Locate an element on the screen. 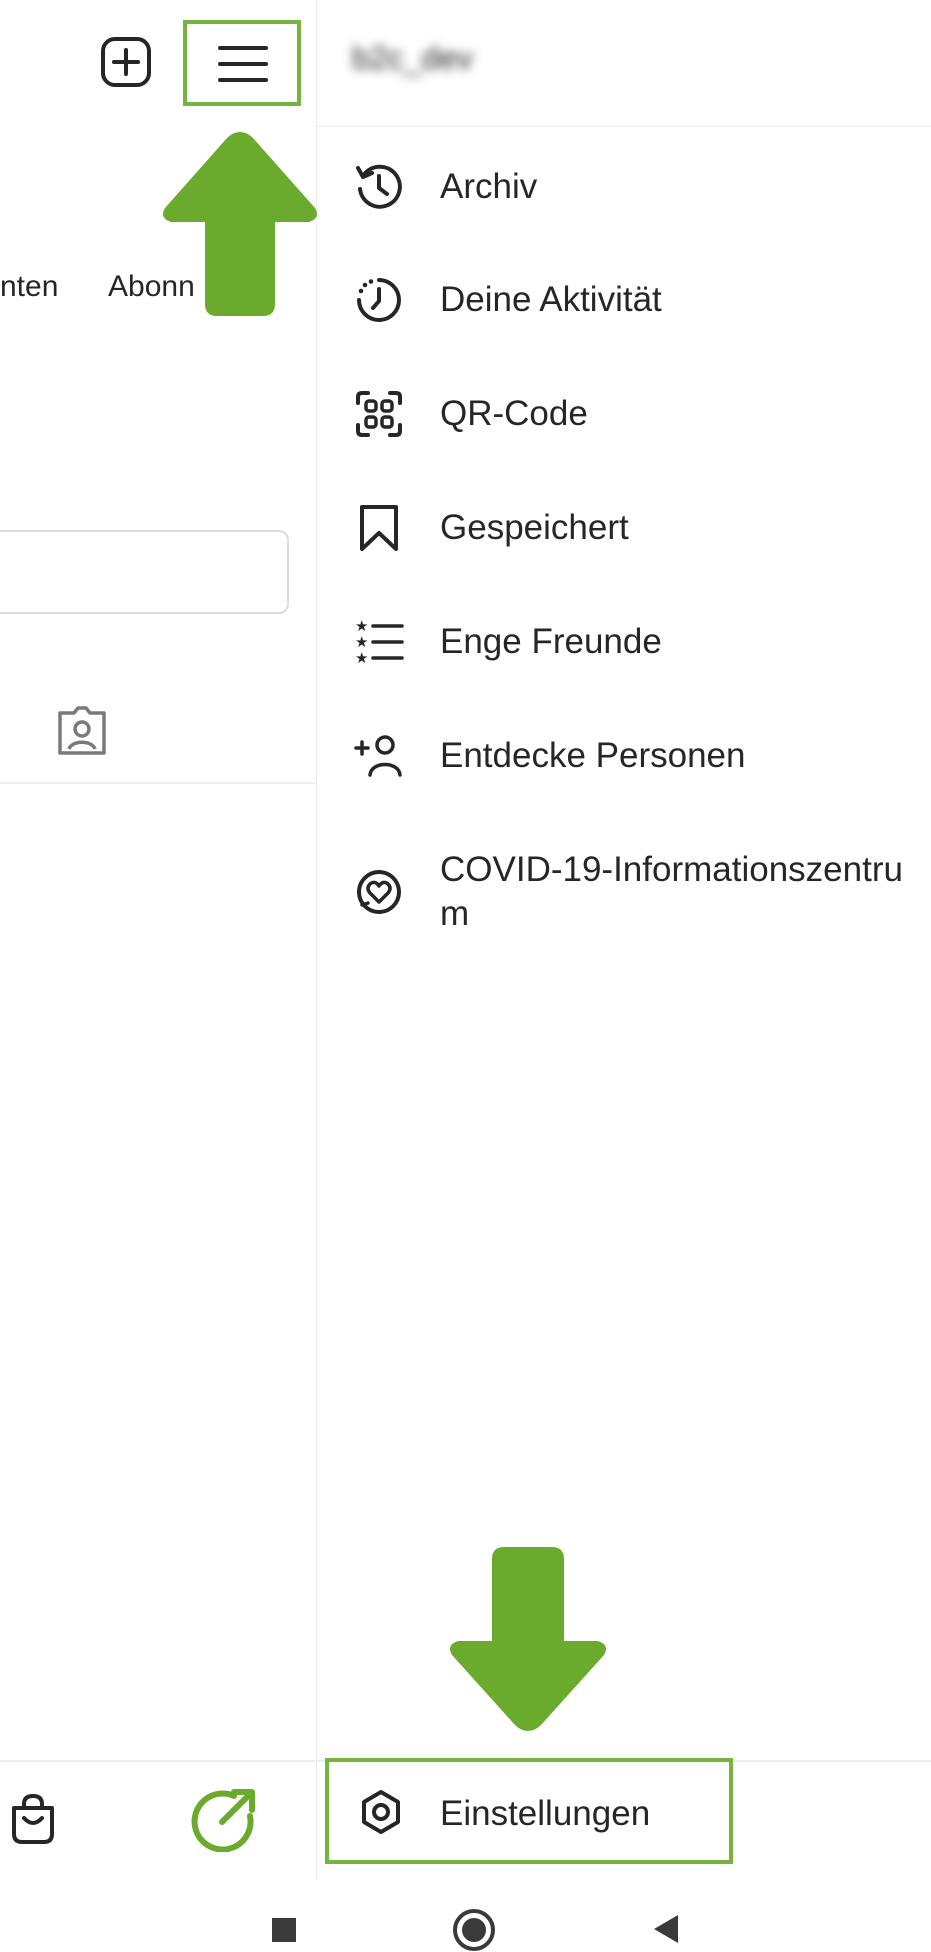 This screenshot has width=931, height=1952. menu-item-qr-code: QR-Code is located at coordinates (624, 414).